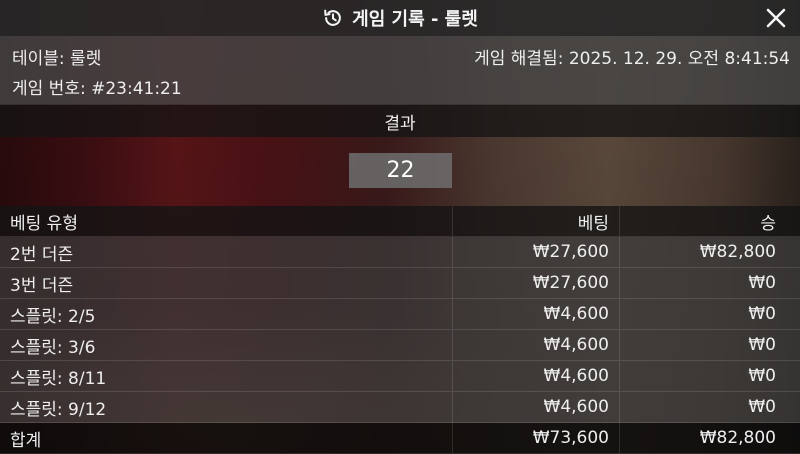 Image resolution: width=800 pixels, height=454 pixels. What do you see at coordinates (226, 314) in the screenshot?
I see `bet-type-cell: 스플릿: 2/5` at bounding box center [226, 314].